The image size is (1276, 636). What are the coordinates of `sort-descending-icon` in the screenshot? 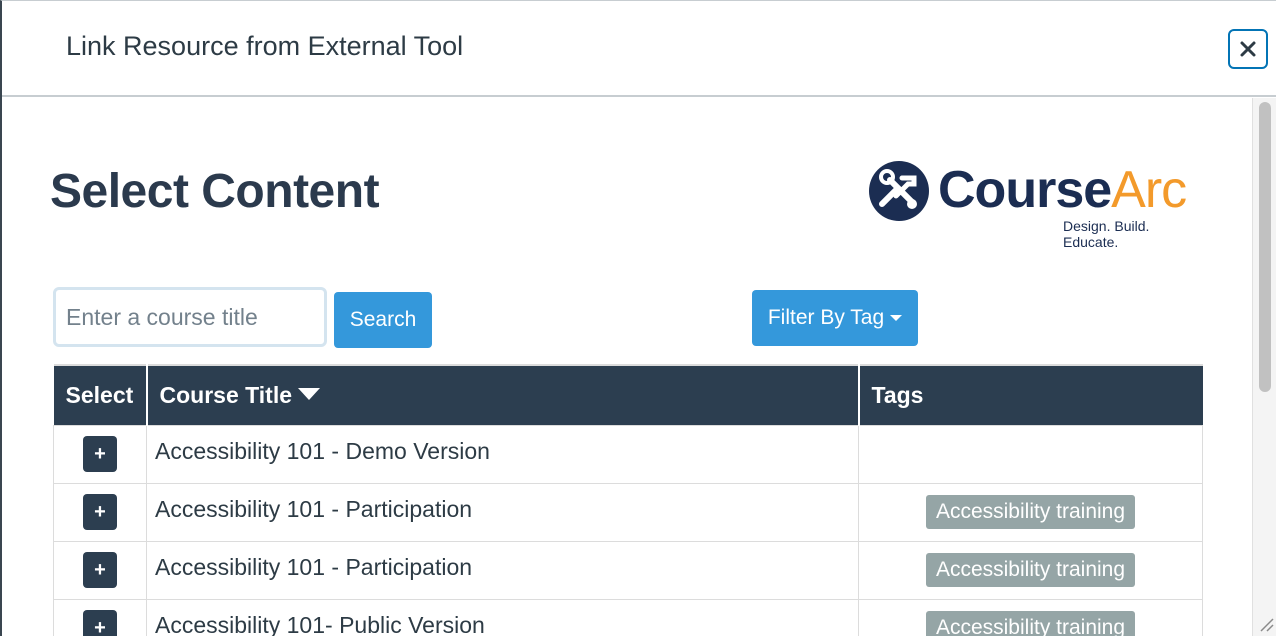 It's located at (309, 393).